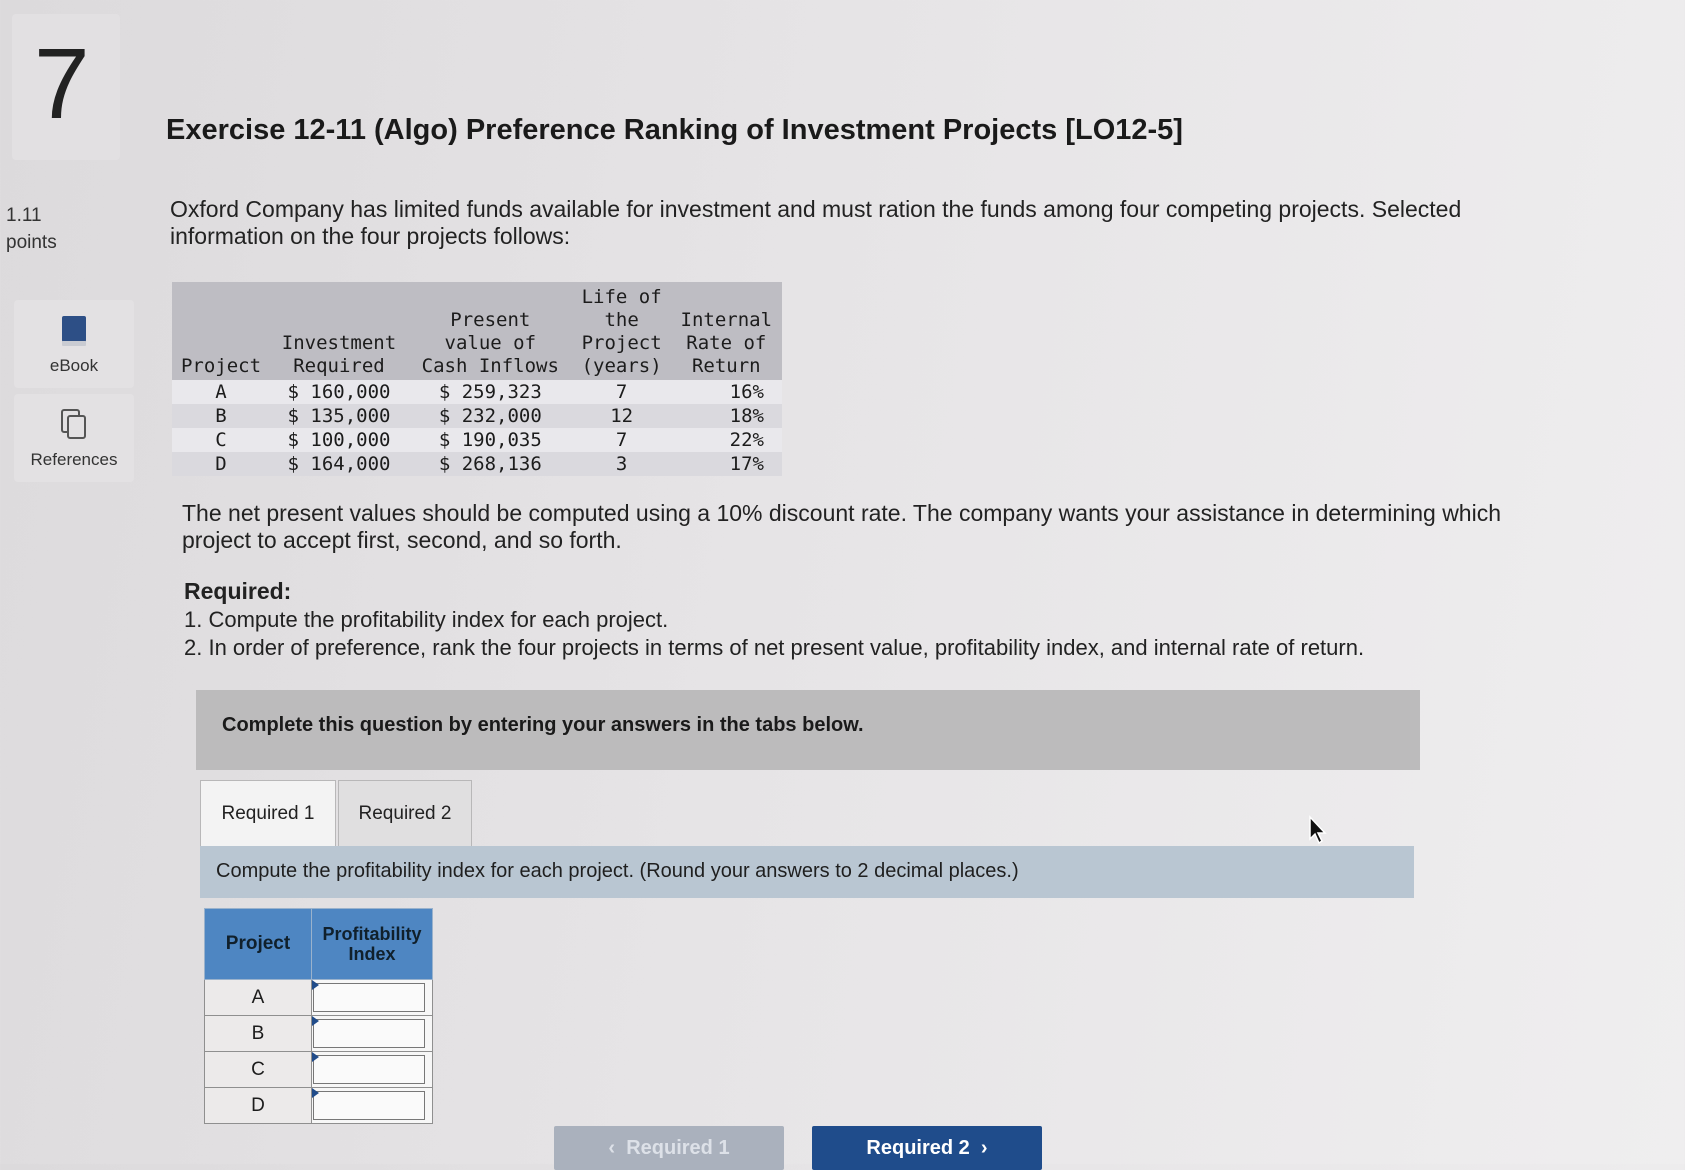 Image resolution: width=1685 pixels, height=1170 pixels. Describe the element at coordinates (726, 416) in the screenshot. I see `cell-irr: 18%` at that location.